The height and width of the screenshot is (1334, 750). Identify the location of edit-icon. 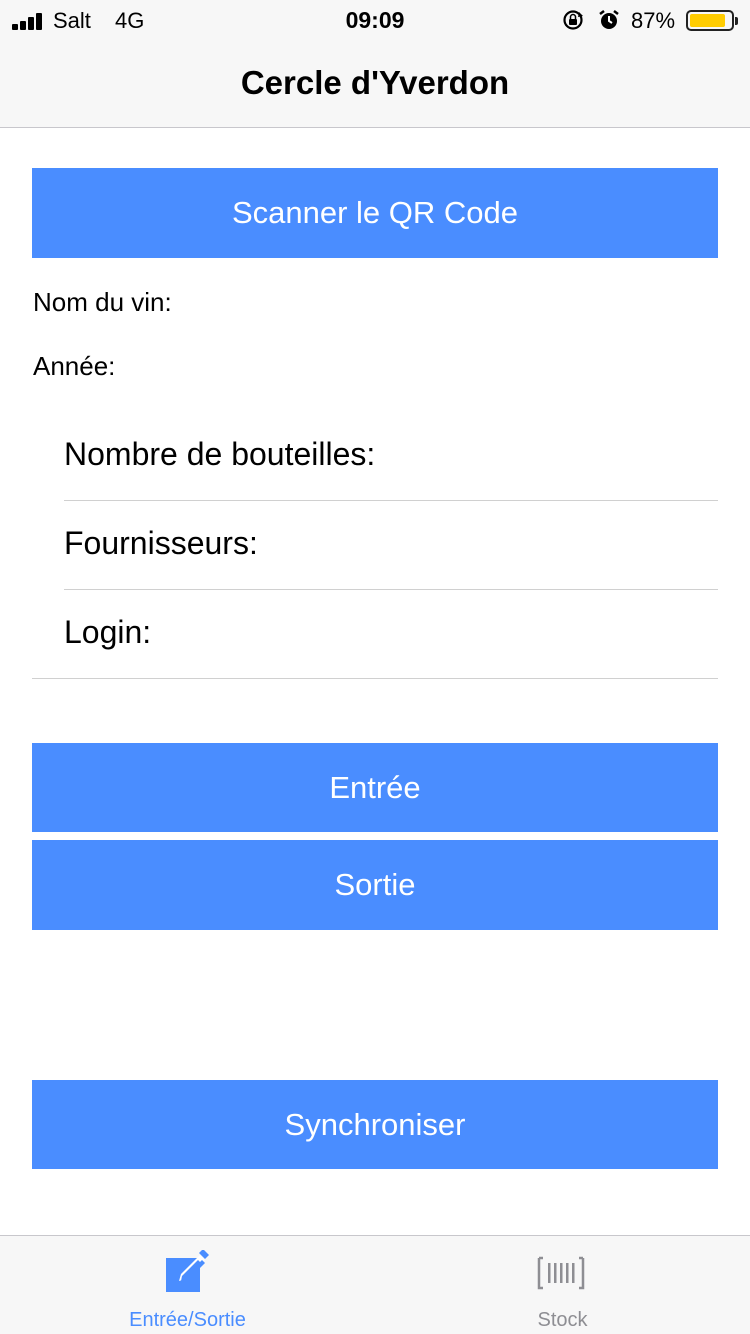
(187, 1271).